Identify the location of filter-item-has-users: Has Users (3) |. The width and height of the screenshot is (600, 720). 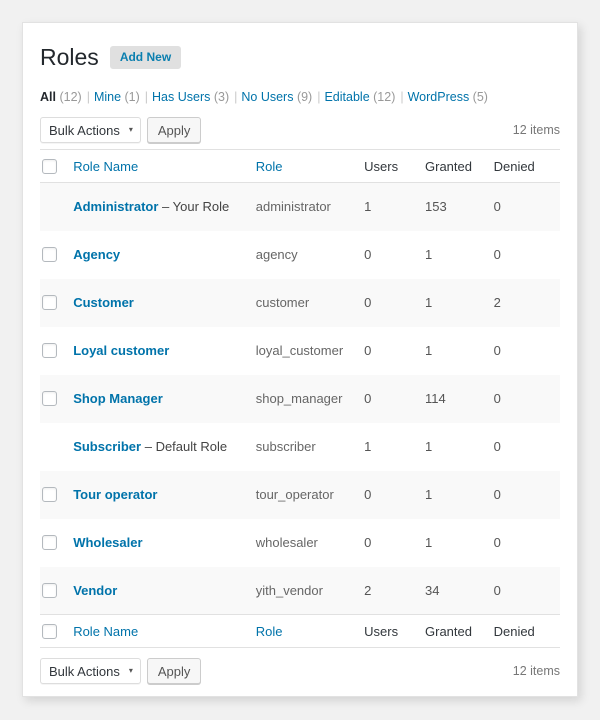
(196, 97).